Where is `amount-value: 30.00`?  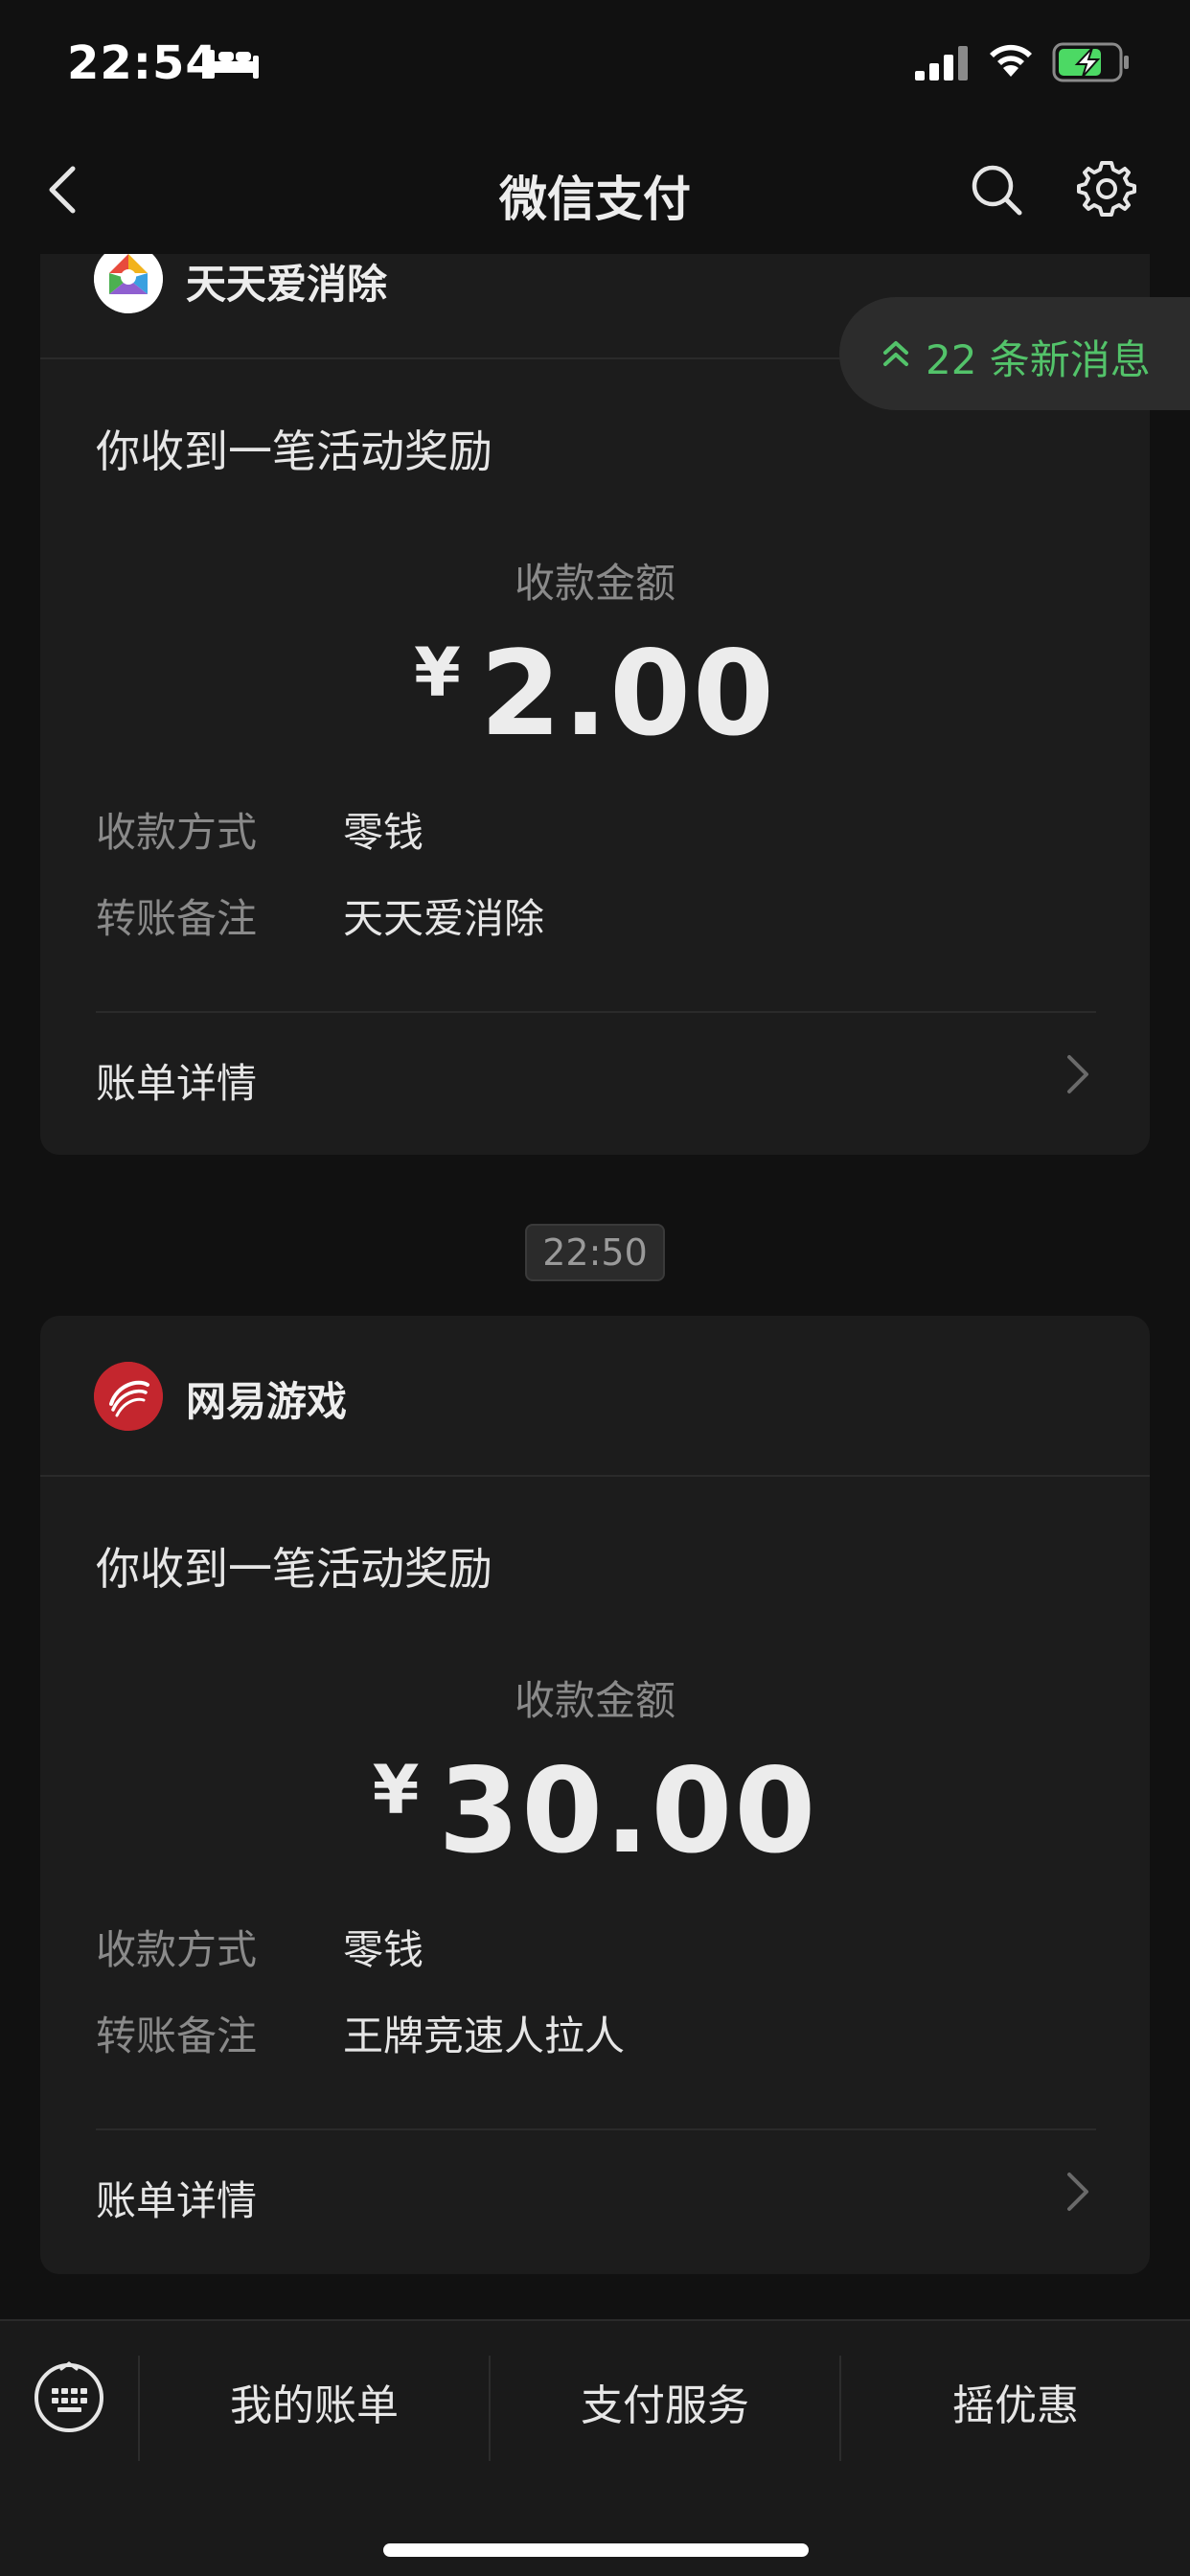
amount-value: 30.00 is located at coordinates (628, 1811).